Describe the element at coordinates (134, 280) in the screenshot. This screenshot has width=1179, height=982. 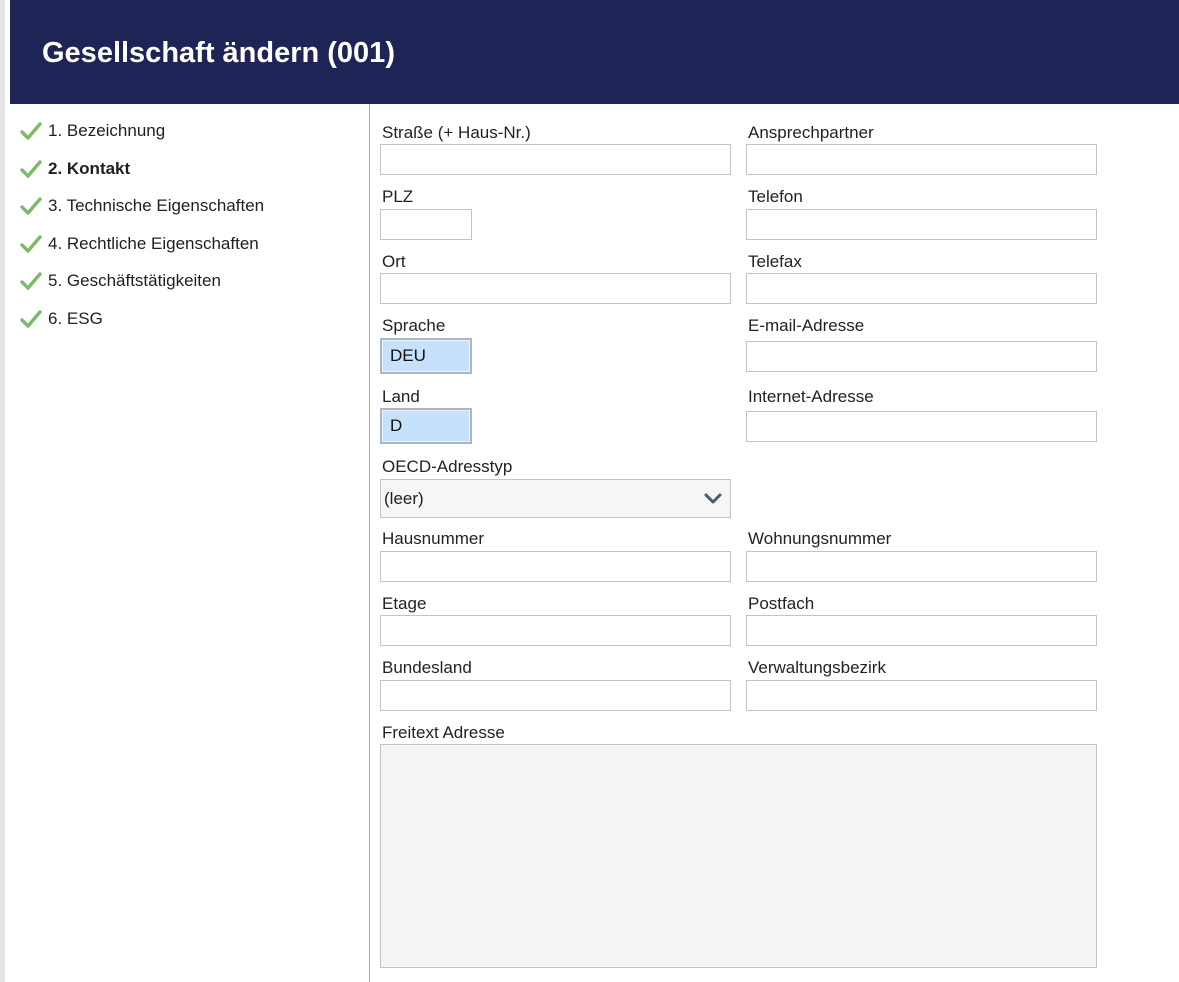
I see `step-label: 5. Geschäftstätigkeiten` at that location.